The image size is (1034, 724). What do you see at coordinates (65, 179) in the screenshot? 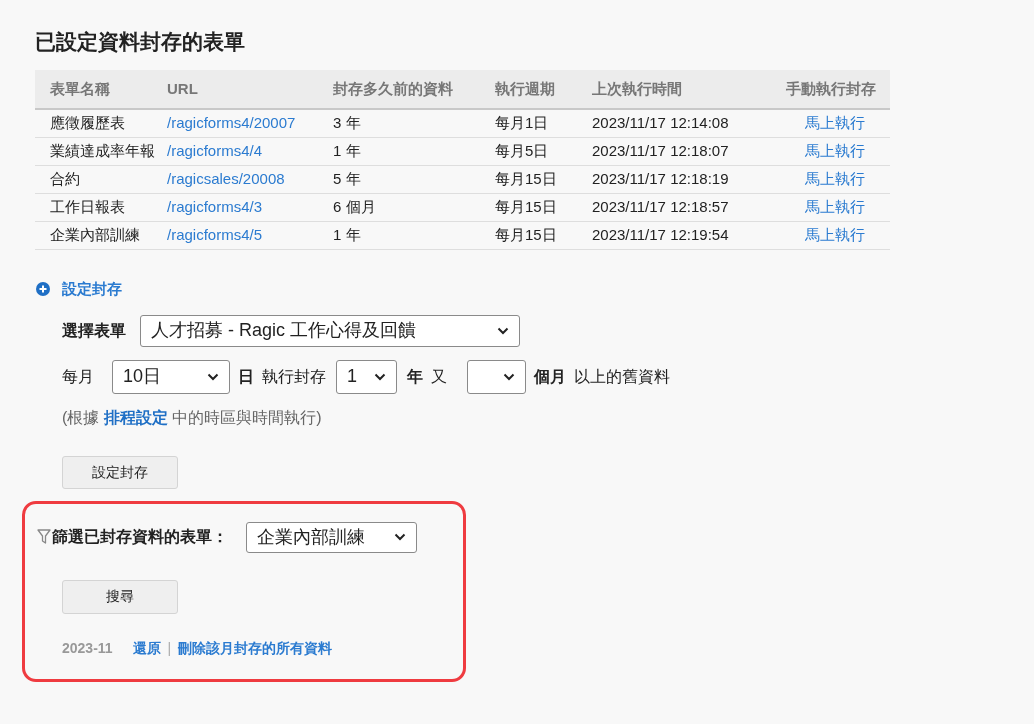
I see `table-cell: 合約` at bounding box center [65, 179].